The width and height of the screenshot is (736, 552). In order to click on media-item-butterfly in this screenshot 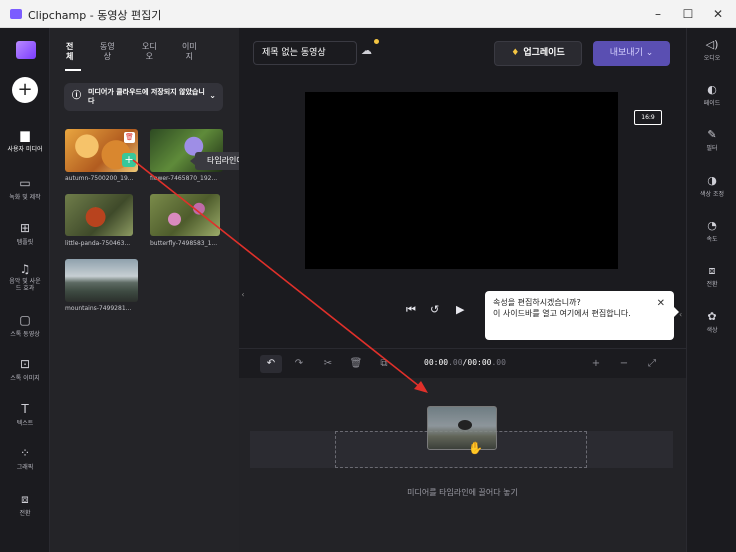, I will do `click(185, 215)`.